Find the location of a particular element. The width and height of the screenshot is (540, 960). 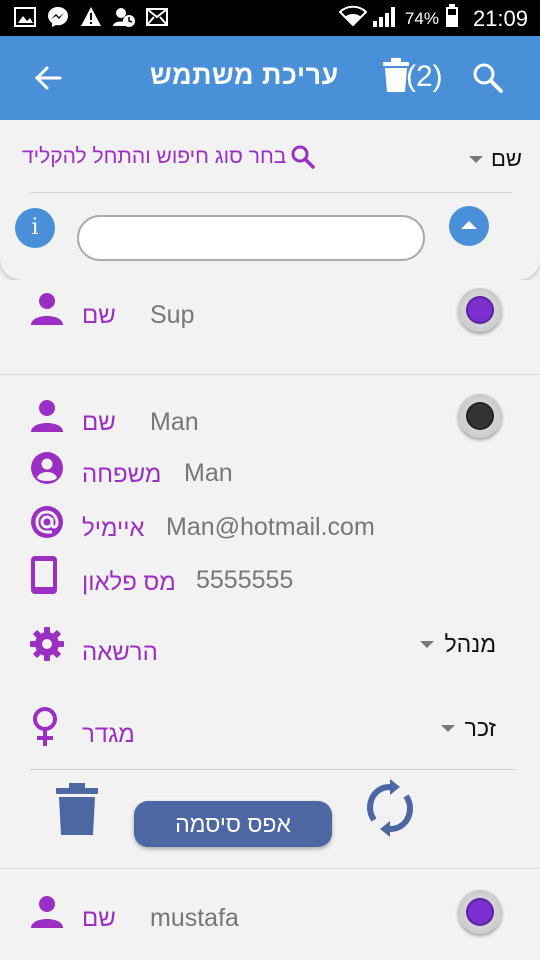

battery-icon is located at coordinates (452, 18).